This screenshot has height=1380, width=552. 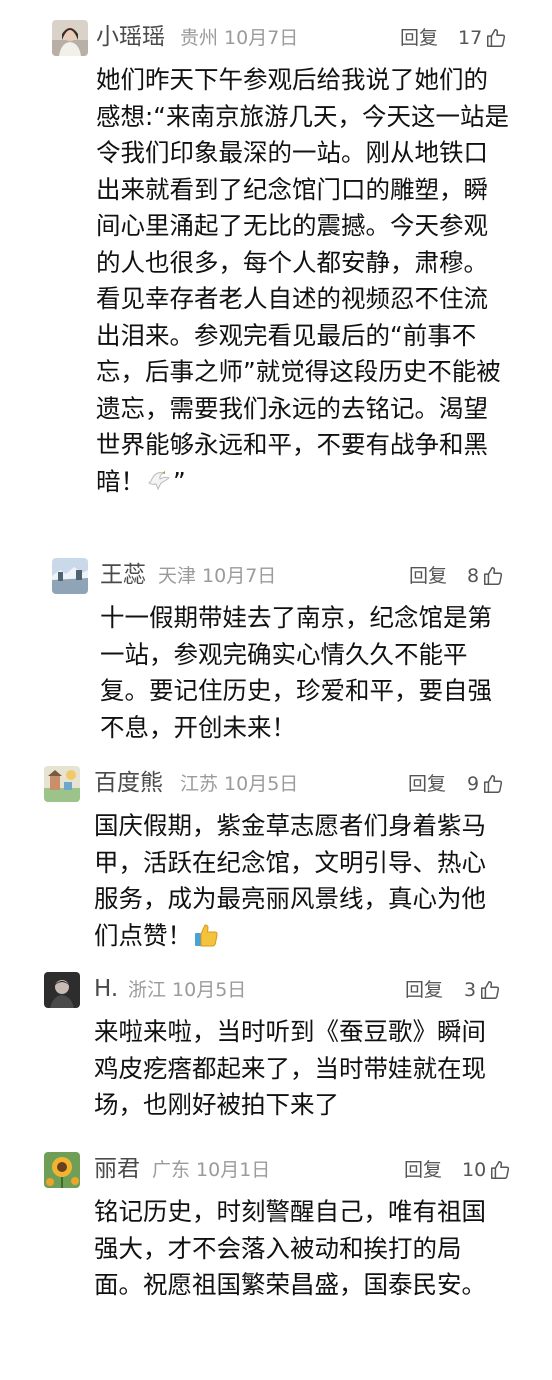 I want to click on avatar-illustration-icon, so click(x=62, y=784).